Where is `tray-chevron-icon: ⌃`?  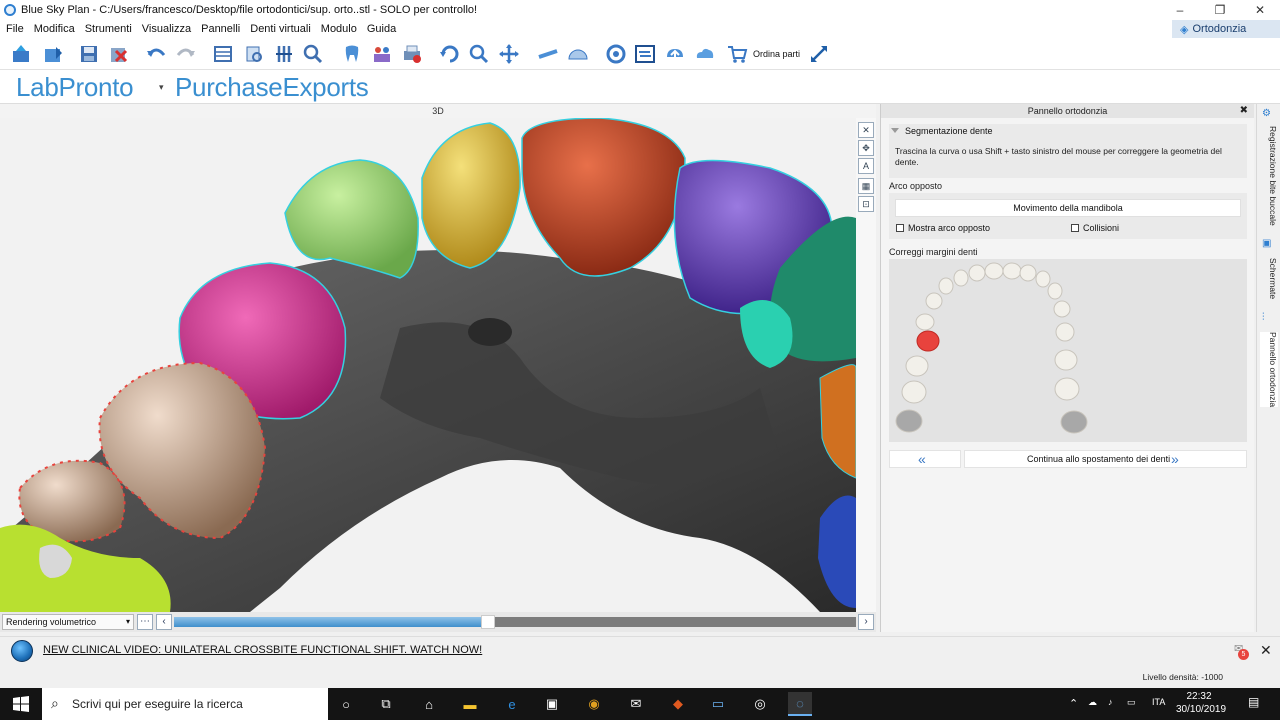 tray-chevron-icon: ⌃ is located at coordinates (1073, 703).